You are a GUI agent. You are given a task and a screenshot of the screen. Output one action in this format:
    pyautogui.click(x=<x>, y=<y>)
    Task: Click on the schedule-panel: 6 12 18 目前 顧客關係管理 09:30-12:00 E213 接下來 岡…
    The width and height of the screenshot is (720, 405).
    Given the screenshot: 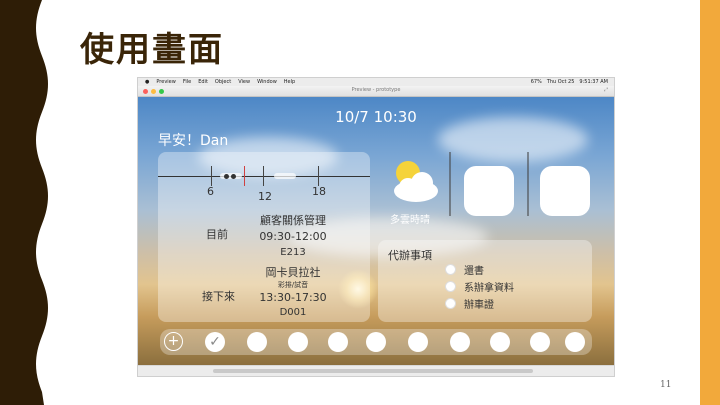 What is the action you would take?
    pyautogui.click(x=264, y=237)
    